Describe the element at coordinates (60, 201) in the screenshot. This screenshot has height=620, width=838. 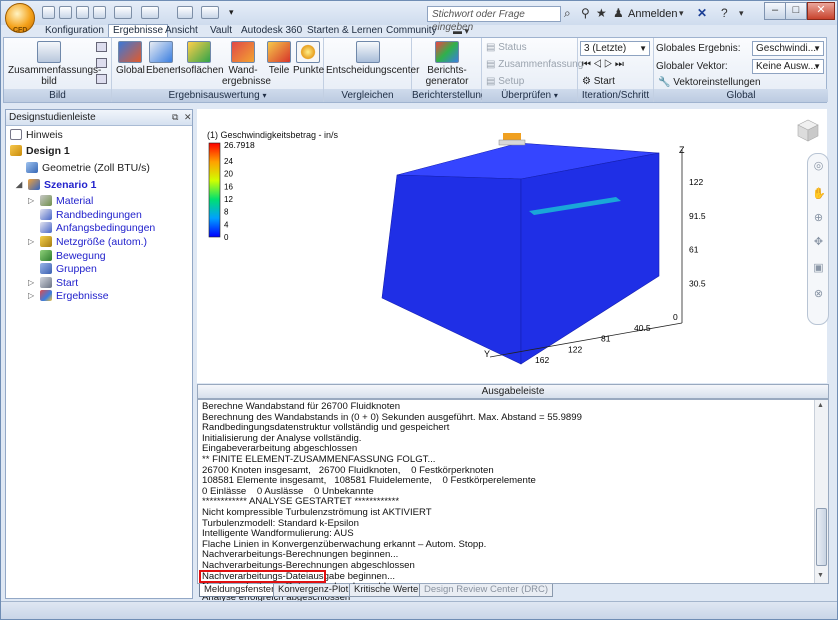
I see `tree-item-material: ▷ Material` at that location.